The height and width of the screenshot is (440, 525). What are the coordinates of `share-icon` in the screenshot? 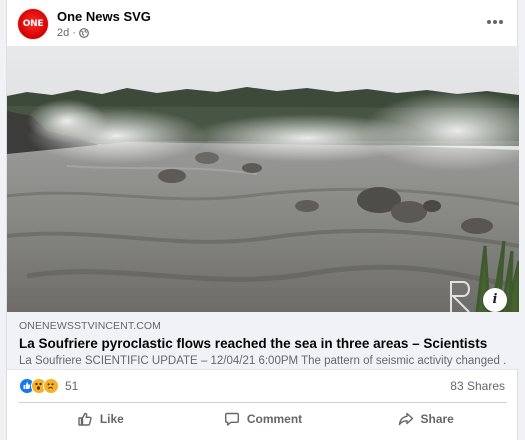 It's located at (405, 419).